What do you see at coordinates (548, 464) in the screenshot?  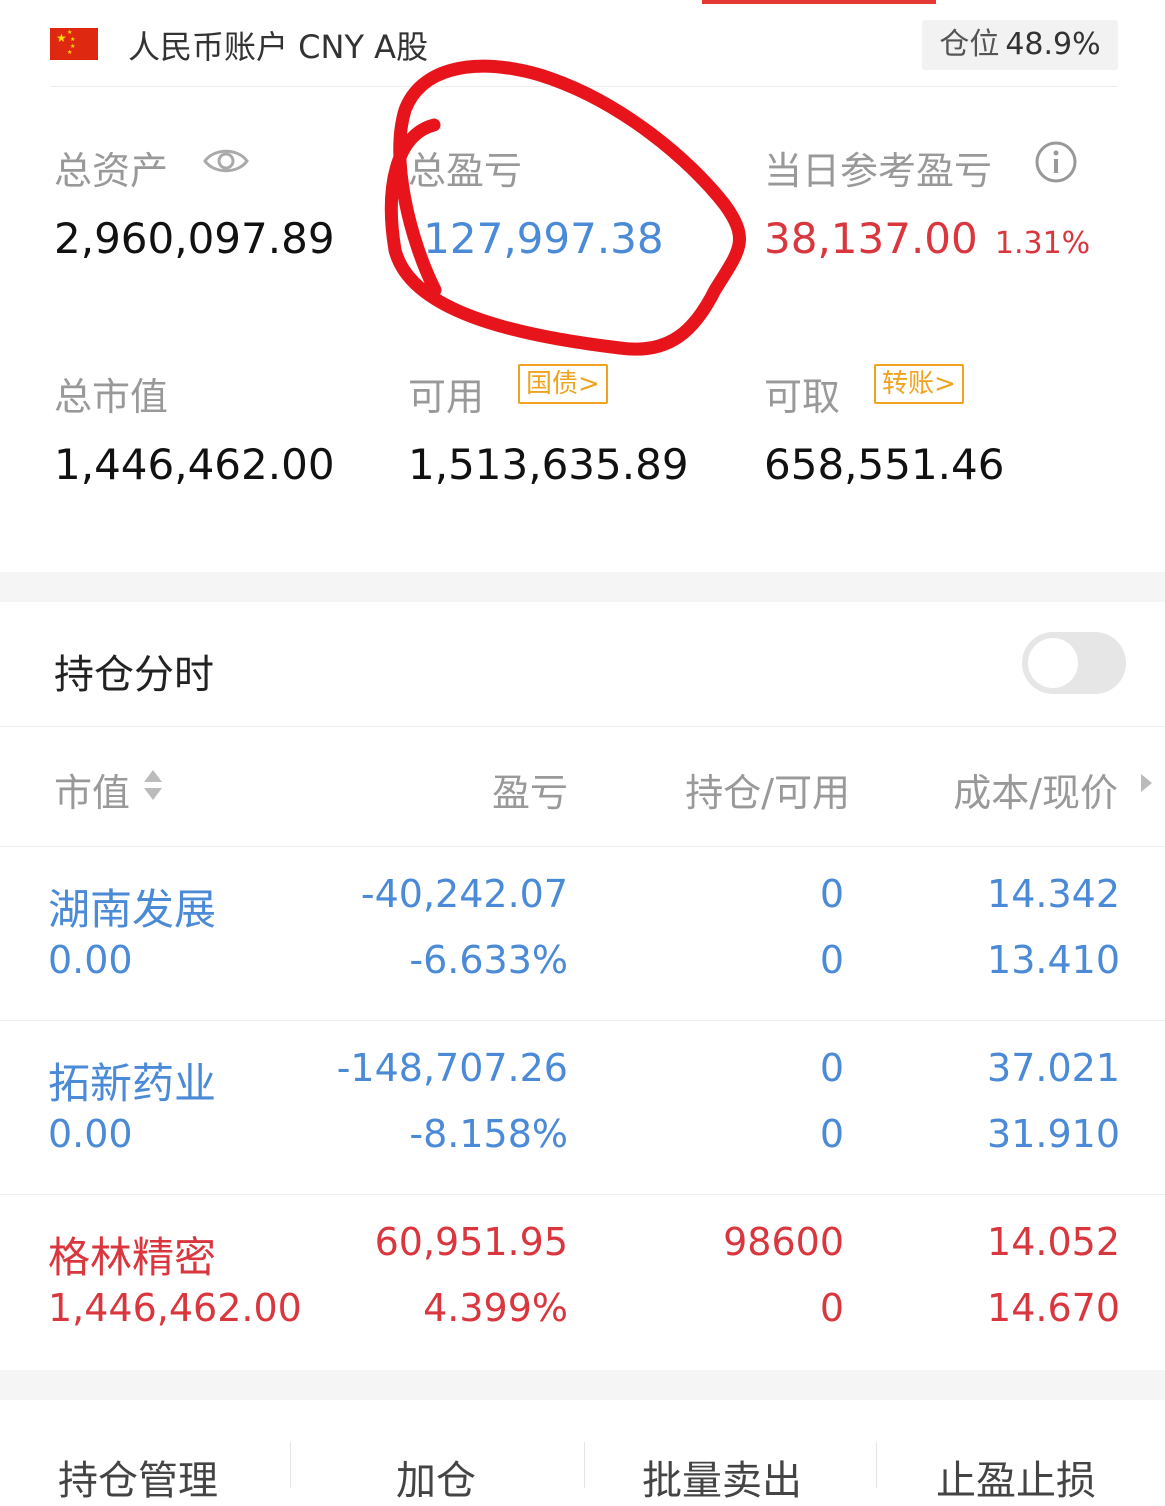 I see `available-value: 1,513,635.89` at bounding box center [548, 464].